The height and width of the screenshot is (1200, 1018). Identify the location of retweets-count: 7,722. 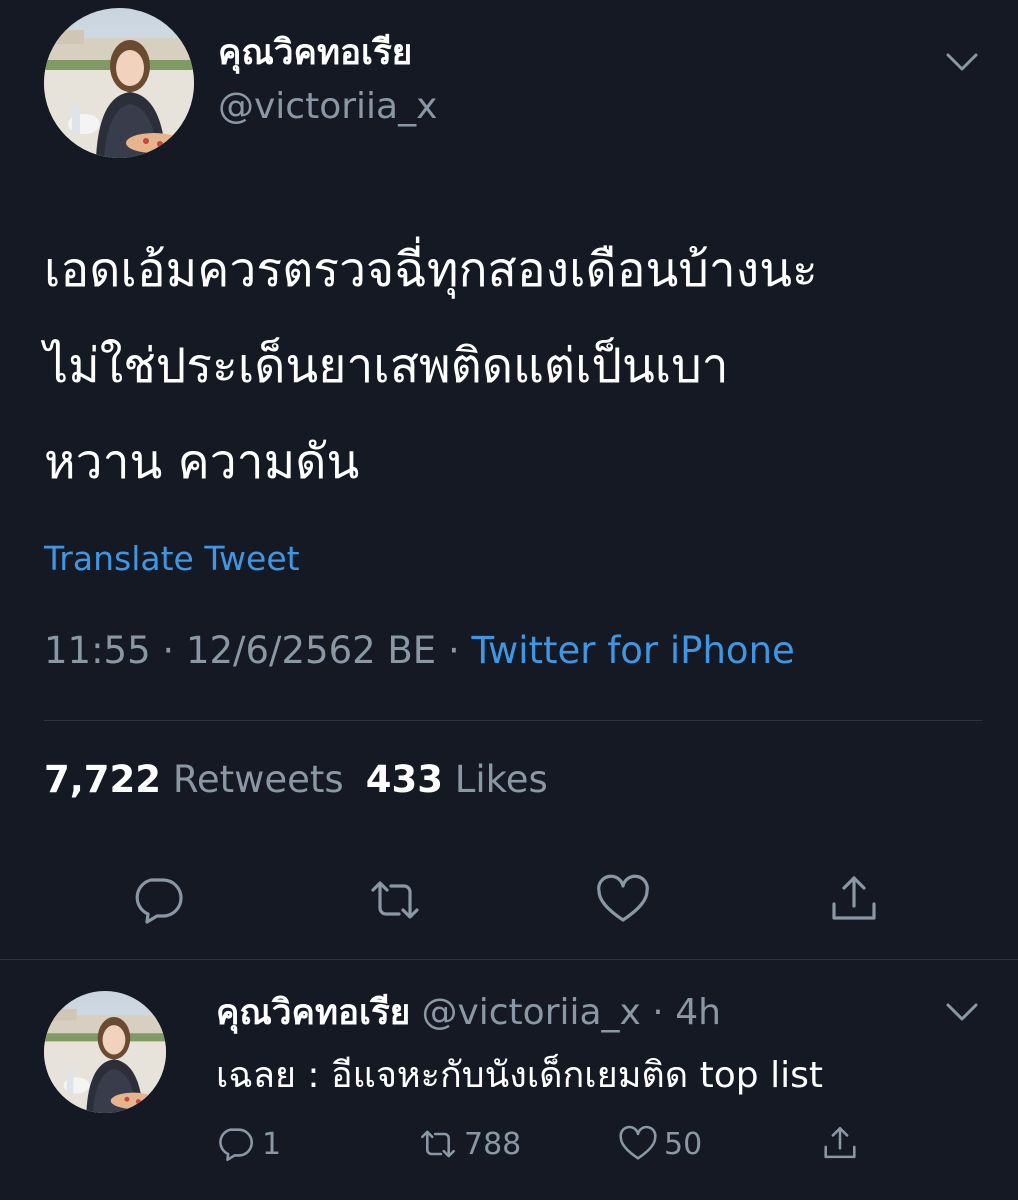
(103, 779).